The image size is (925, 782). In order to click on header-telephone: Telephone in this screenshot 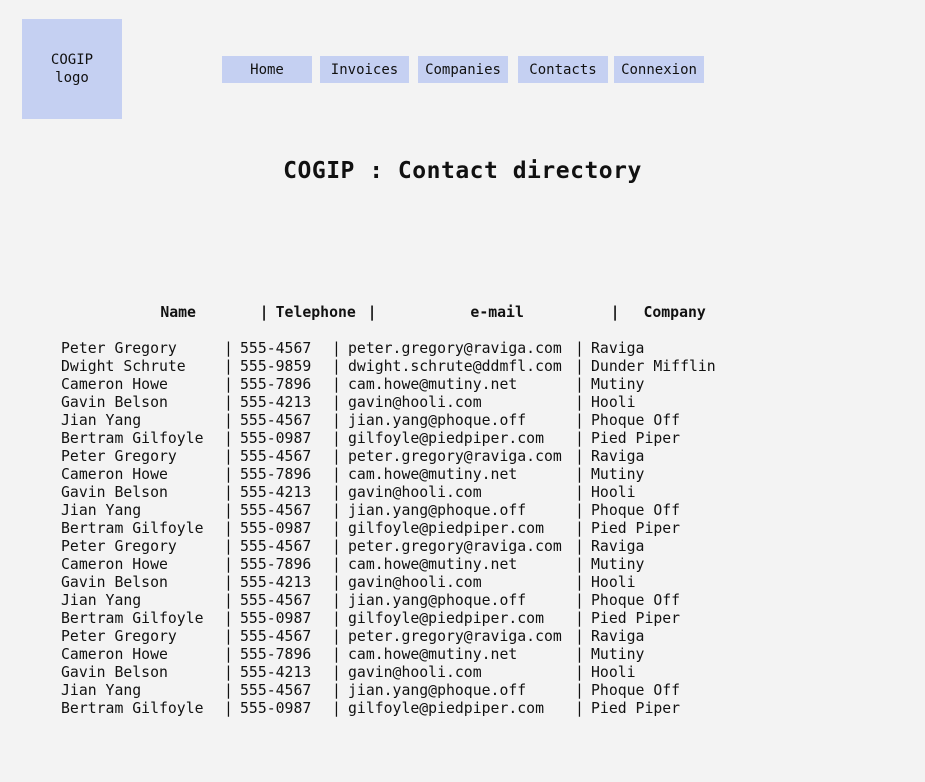, I will do `click(315, 312)`.